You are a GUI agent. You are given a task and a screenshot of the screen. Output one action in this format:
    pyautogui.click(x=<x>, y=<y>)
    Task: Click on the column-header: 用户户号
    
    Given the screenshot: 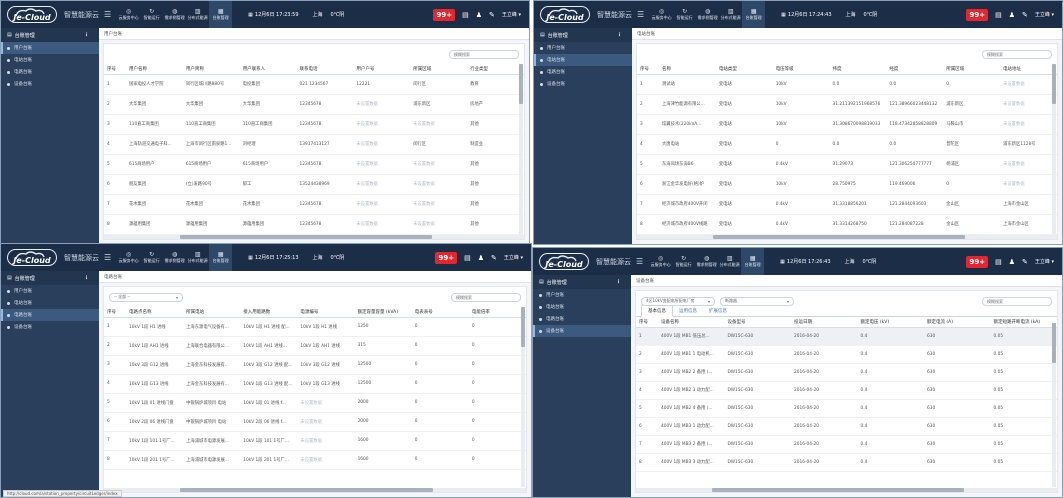 What is the action you would take?
    pyautogui.click(x=382, y=69)
    